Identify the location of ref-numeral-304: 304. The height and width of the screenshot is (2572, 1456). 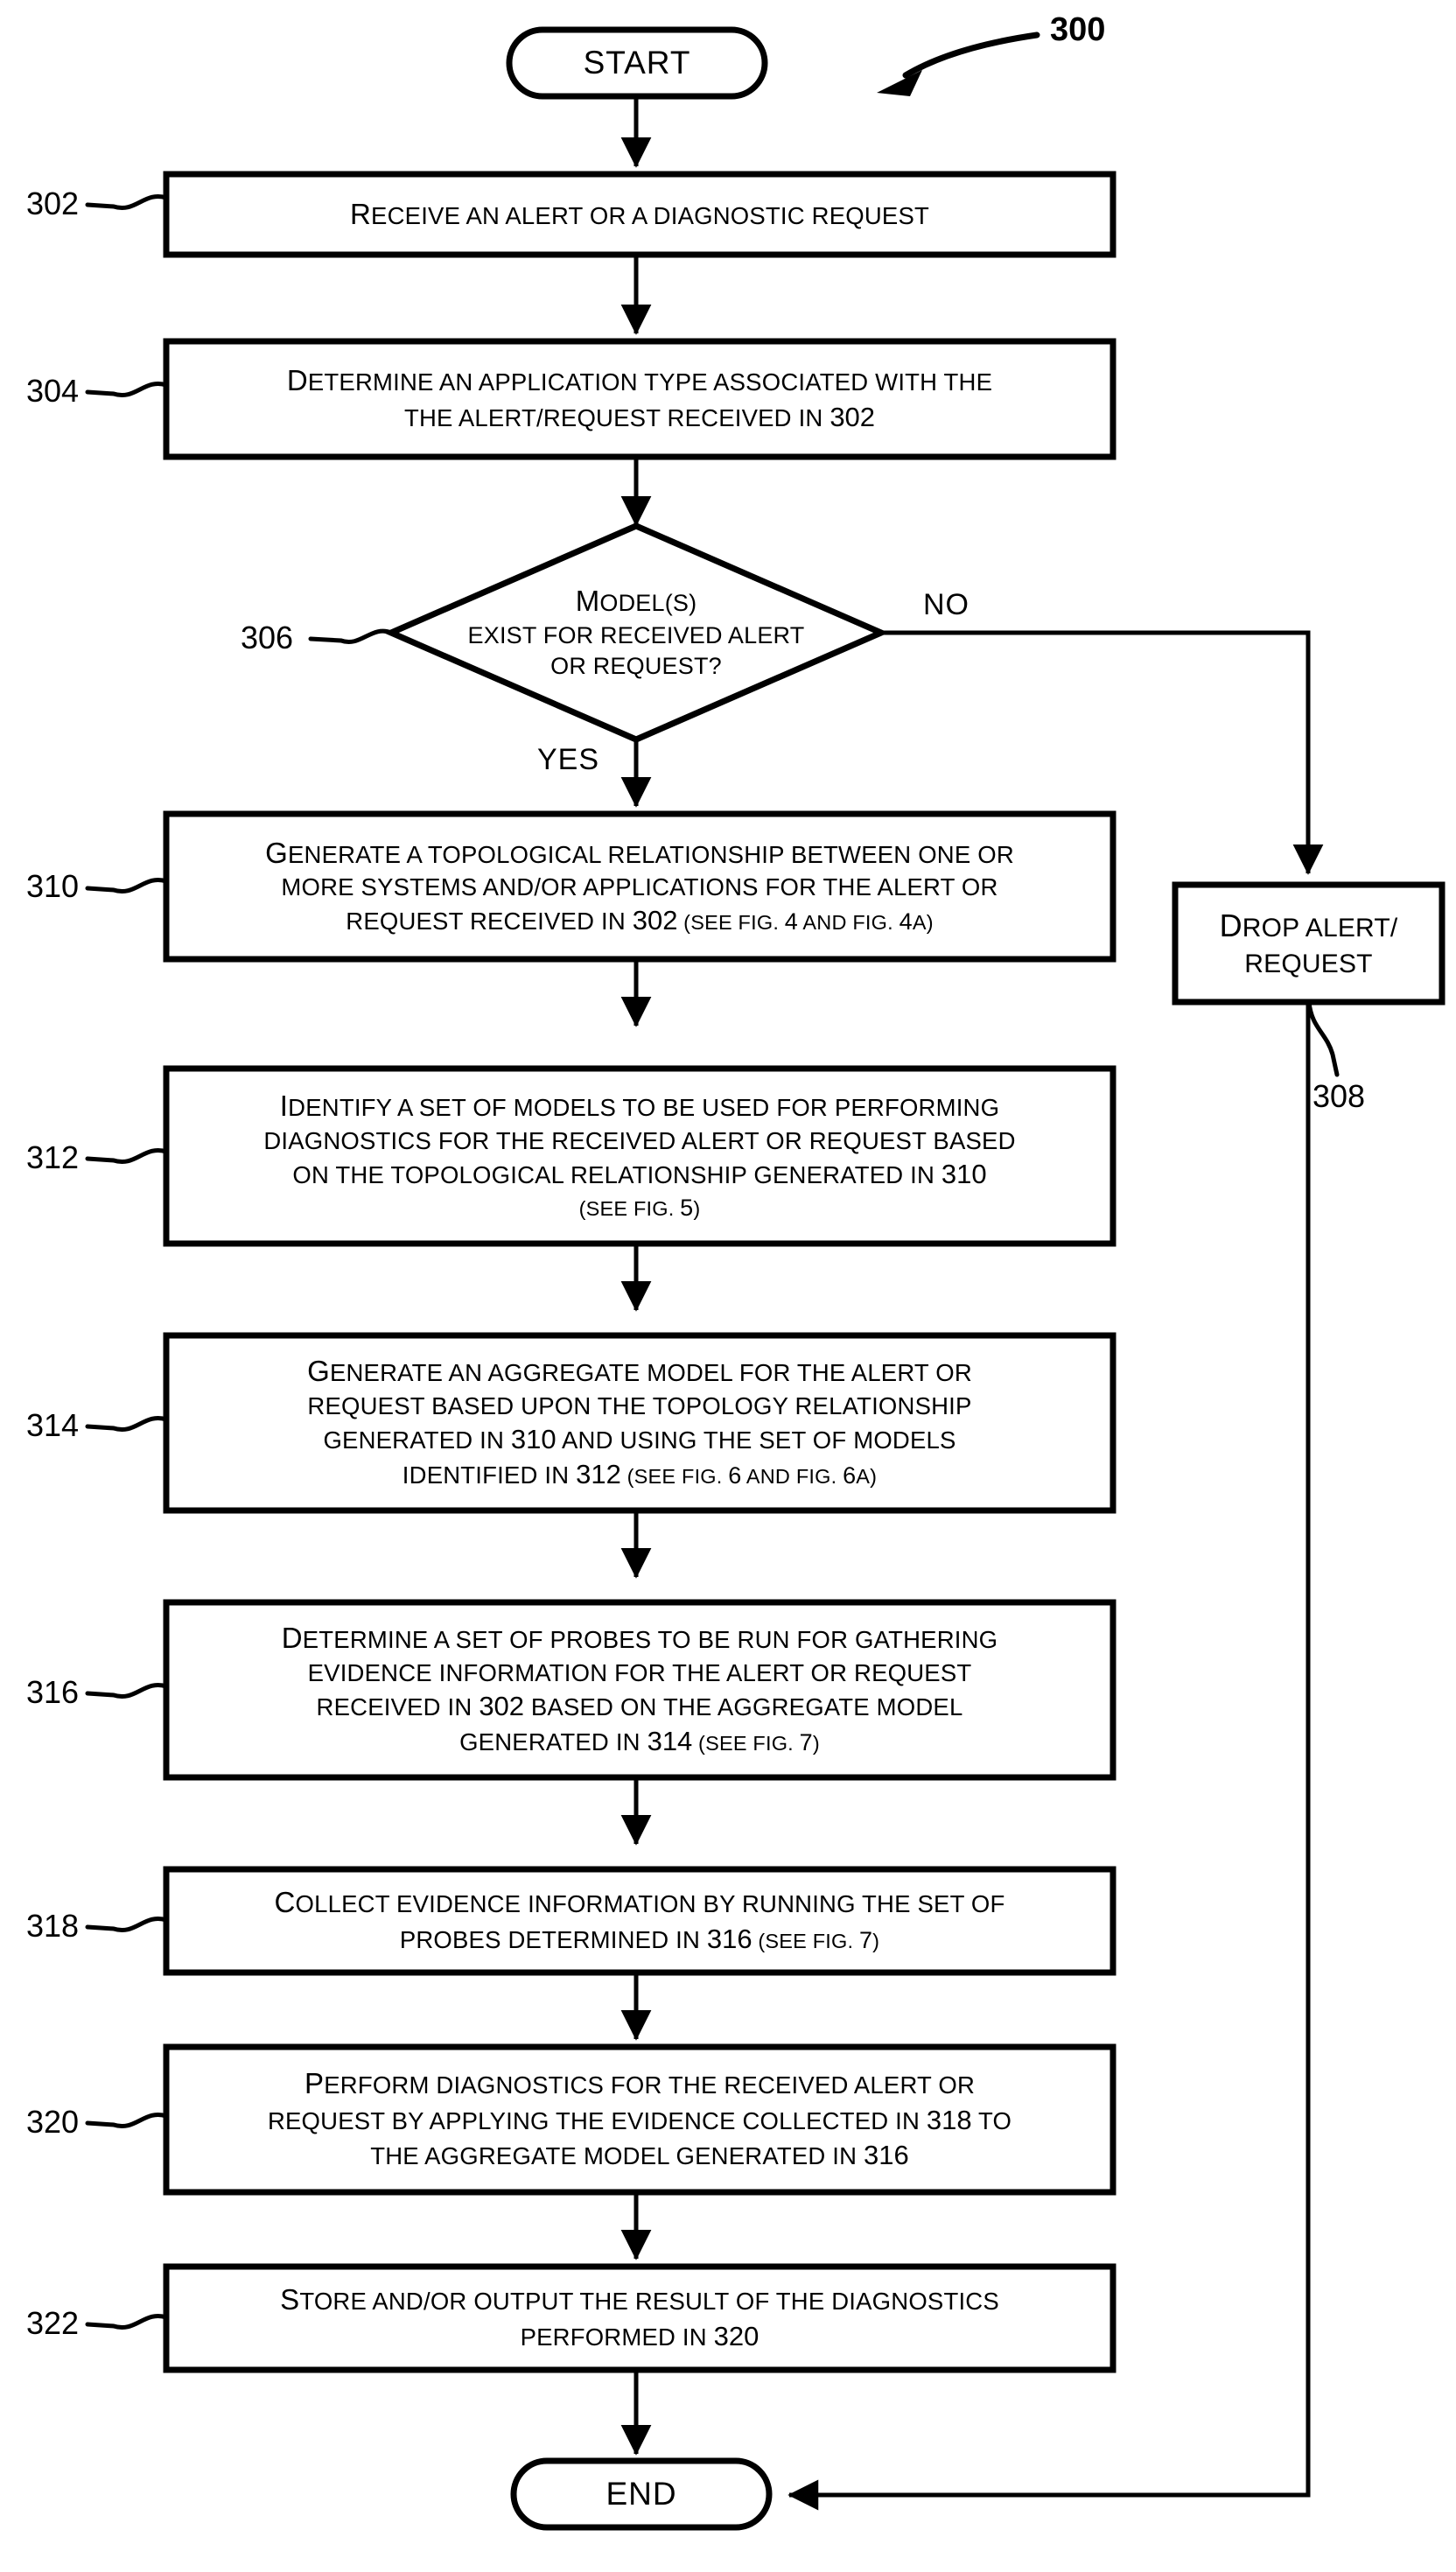
(53, 391).